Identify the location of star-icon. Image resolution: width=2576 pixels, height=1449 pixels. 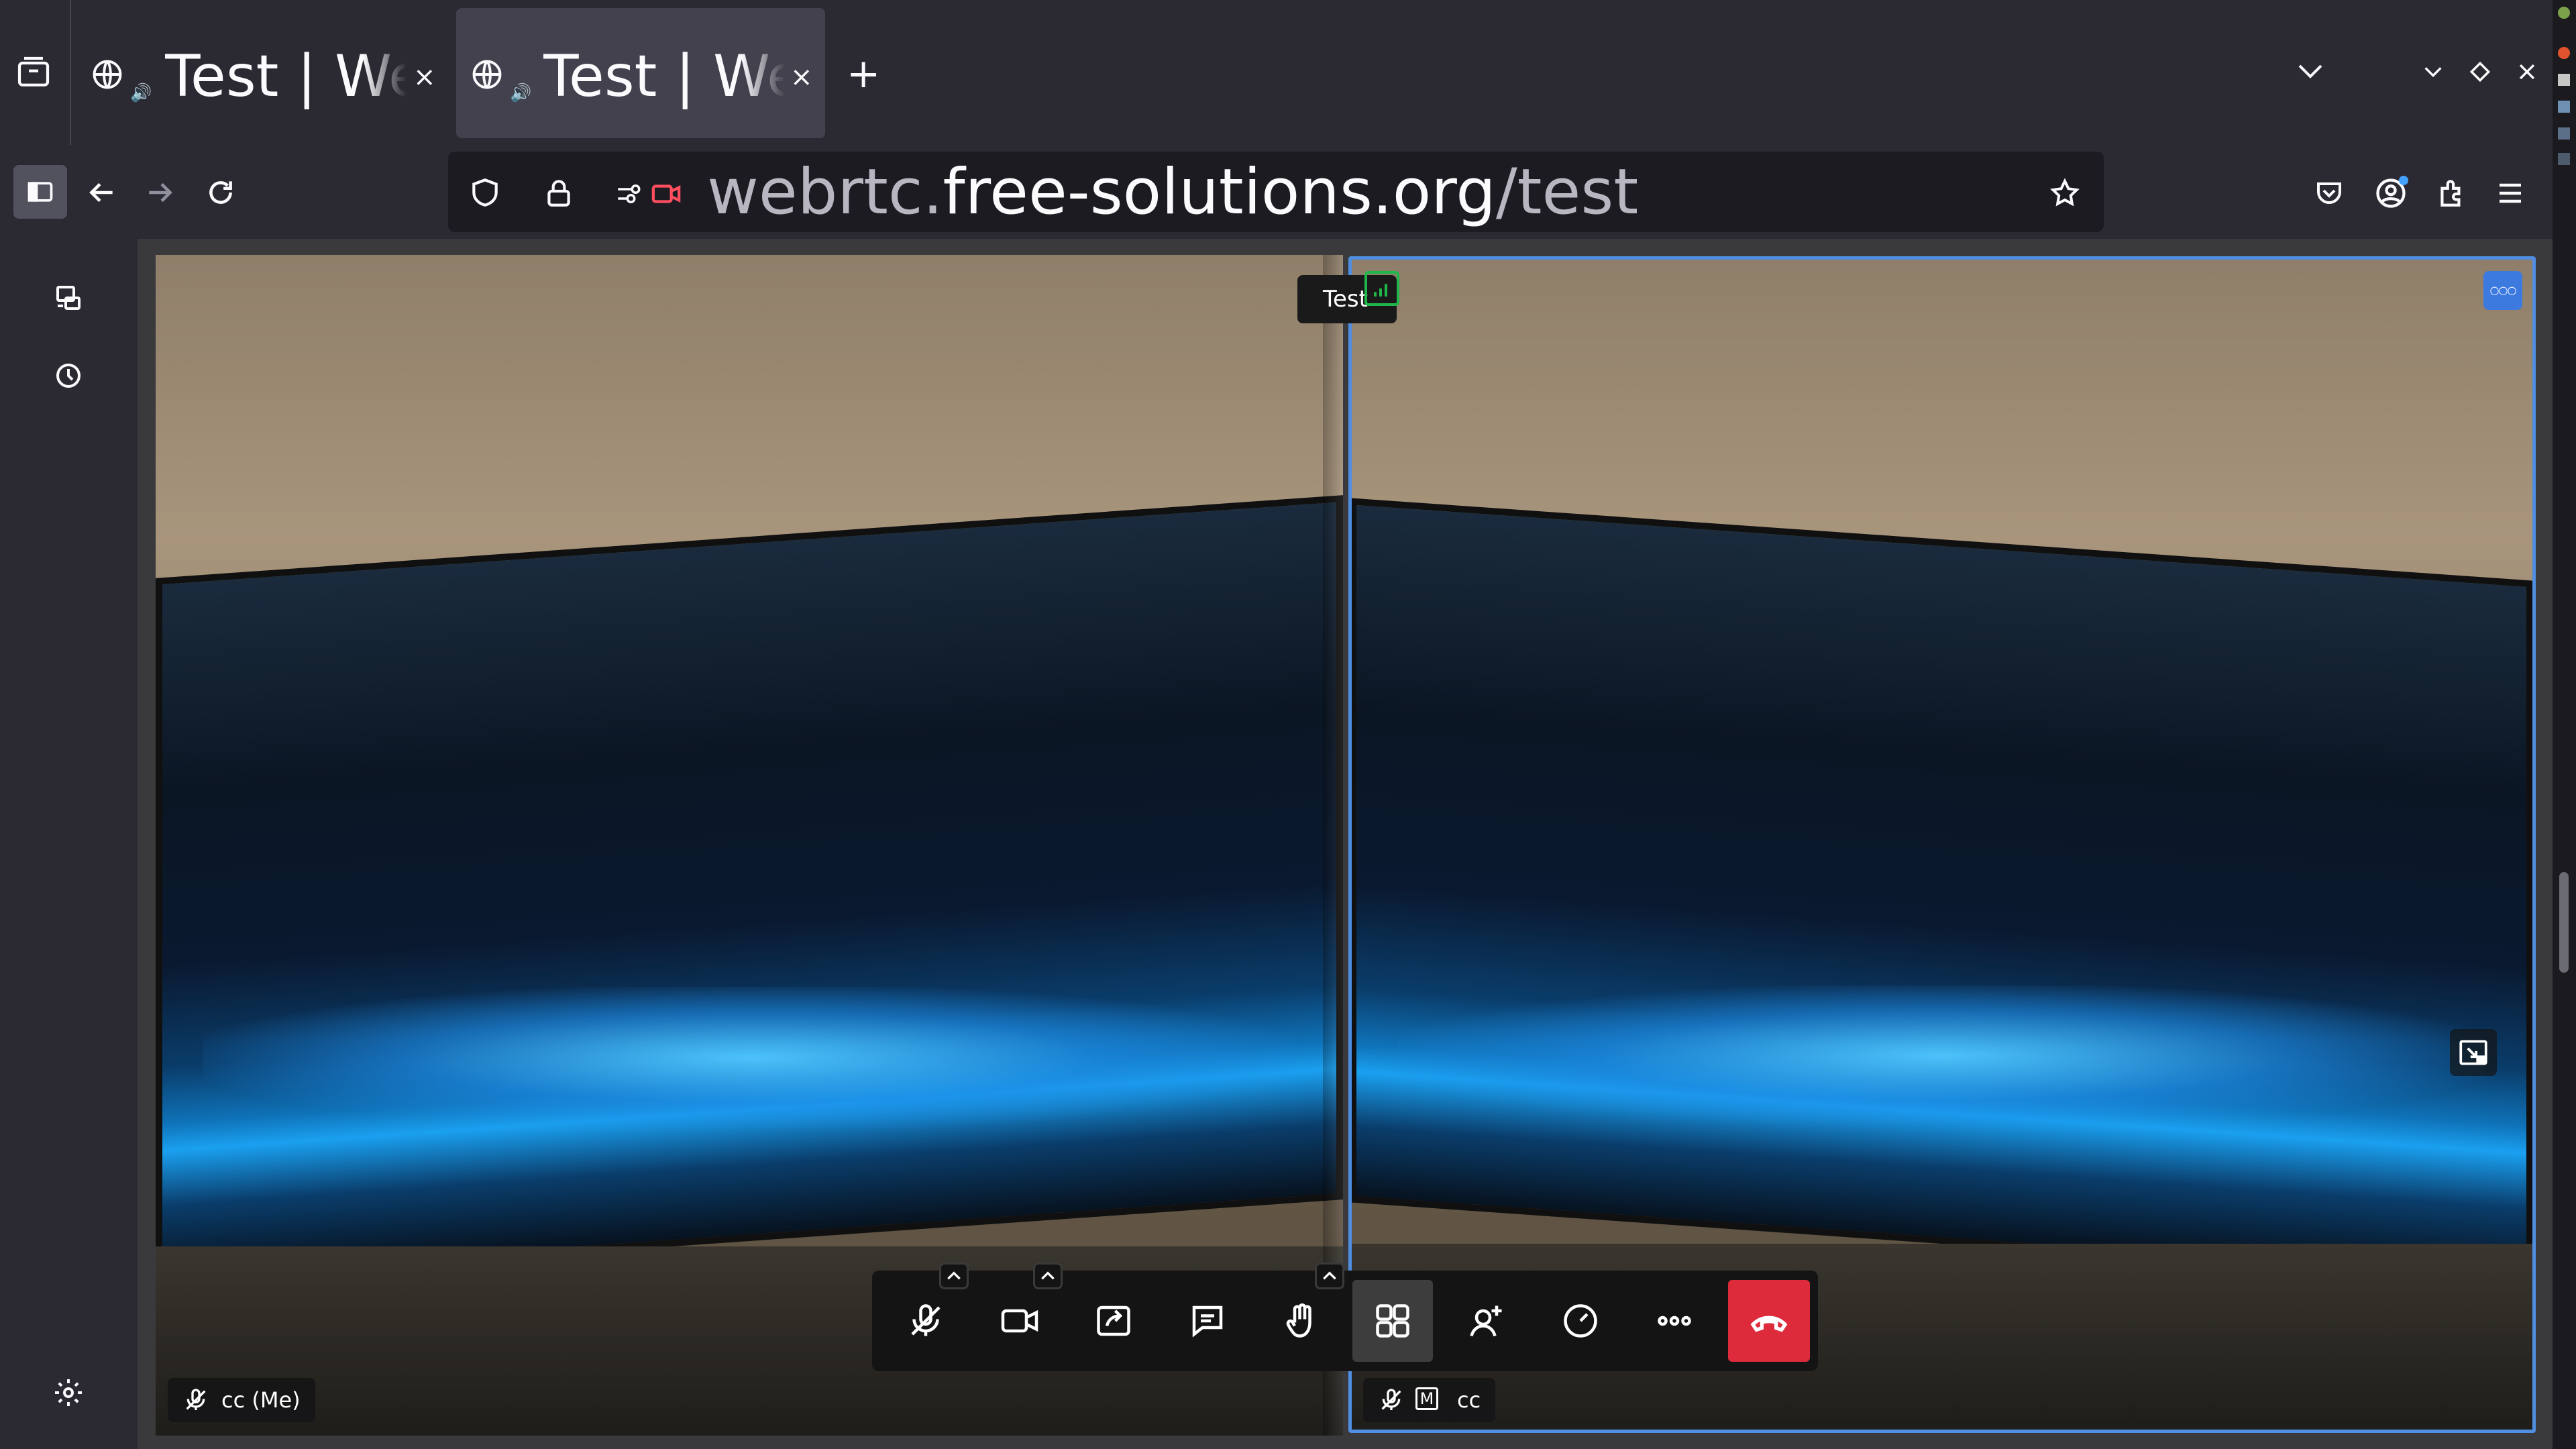
(2065, 193).